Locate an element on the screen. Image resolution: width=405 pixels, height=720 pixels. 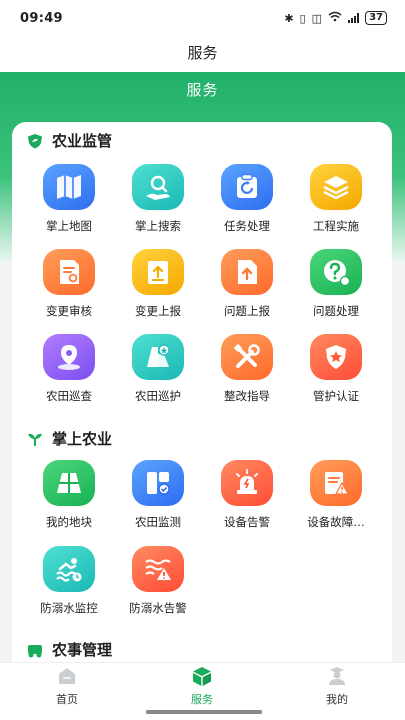
service-item-project-implementation: 工程实施 is located at coordinates (336, 199).